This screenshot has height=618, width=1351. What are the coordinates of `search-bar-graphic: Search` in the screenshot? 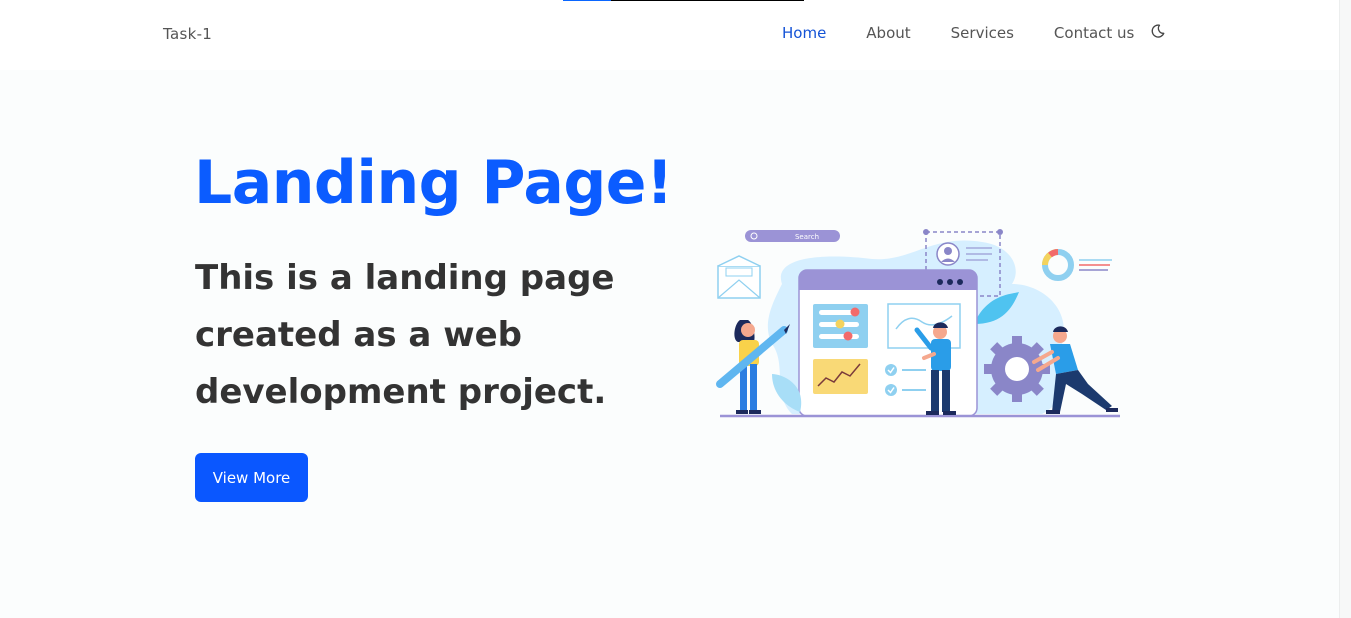 It's located at (792, 236).